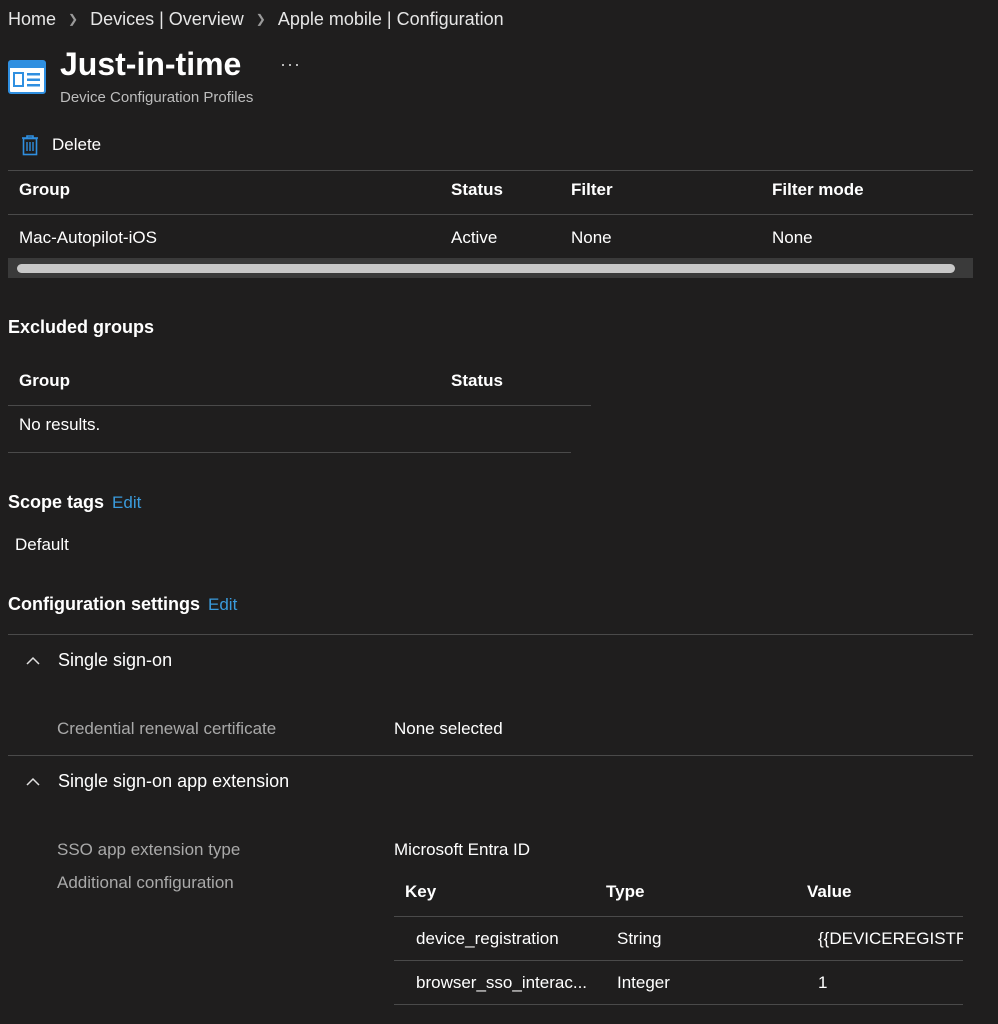 The image size is (998, 1024). Describe the element at coordinates (157, 97) in the screenshot. I see `page-subtitle: Device Configuration Profiles` at that location.